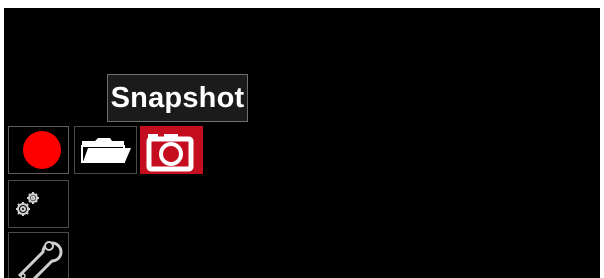 Image resolution: width=604 pixels, height=278 pixels. Describe the element at coordinates (170, 153) in the screenshot. I see `camera-icon` at that location.